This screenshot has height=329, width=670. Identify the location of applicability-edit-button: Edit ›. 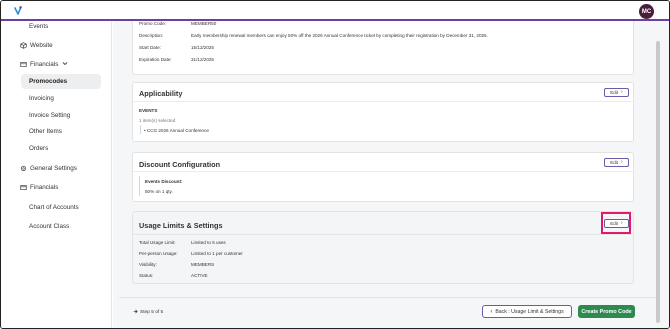
(616, 92).